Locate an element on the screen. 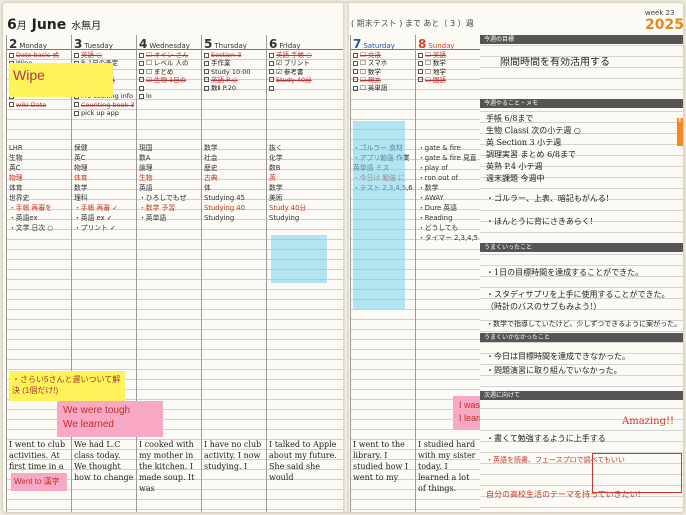 The width and height of the screenshot is (686, 515). todo-item: Counting book 3 ☑ is located at coordinates (104, 105).